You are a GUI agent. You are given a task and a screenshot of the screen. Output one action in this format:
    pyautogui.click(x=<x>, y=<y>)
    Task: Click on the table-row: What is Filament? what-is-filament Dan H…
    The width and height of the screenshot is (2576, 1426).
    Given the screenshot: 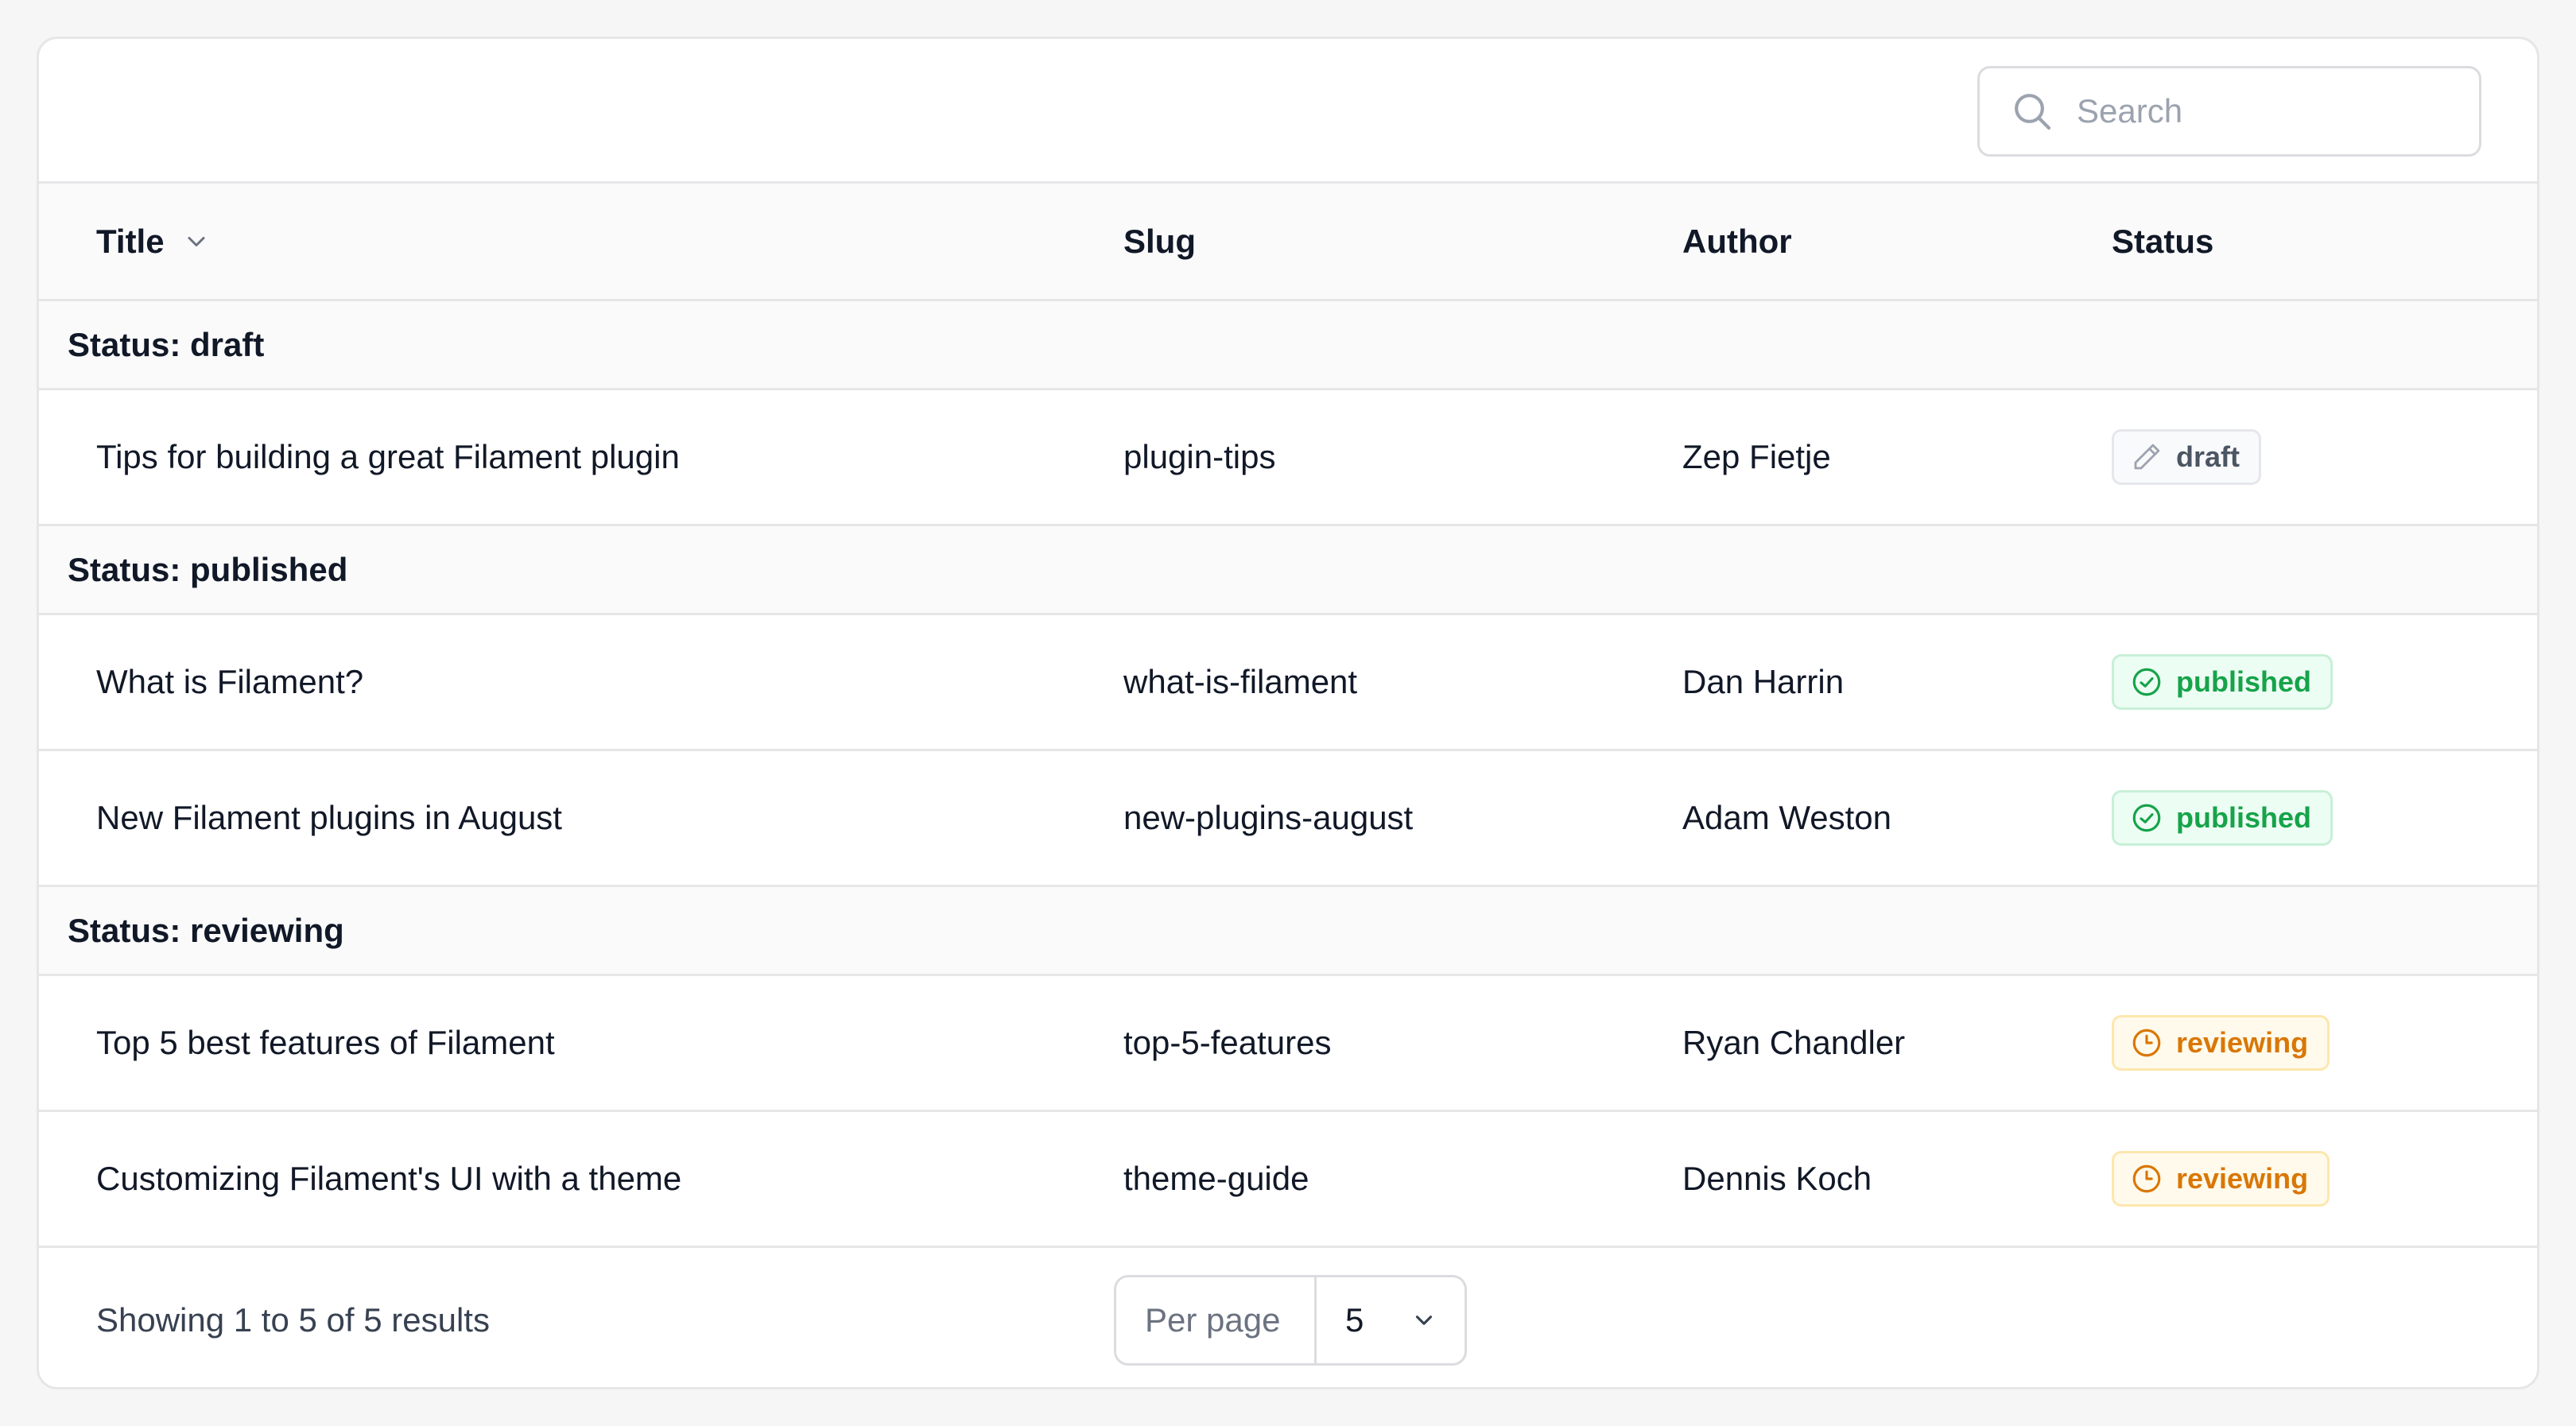 What is the action you would take?
    pyautogui.click(x=1288, y=683)
    